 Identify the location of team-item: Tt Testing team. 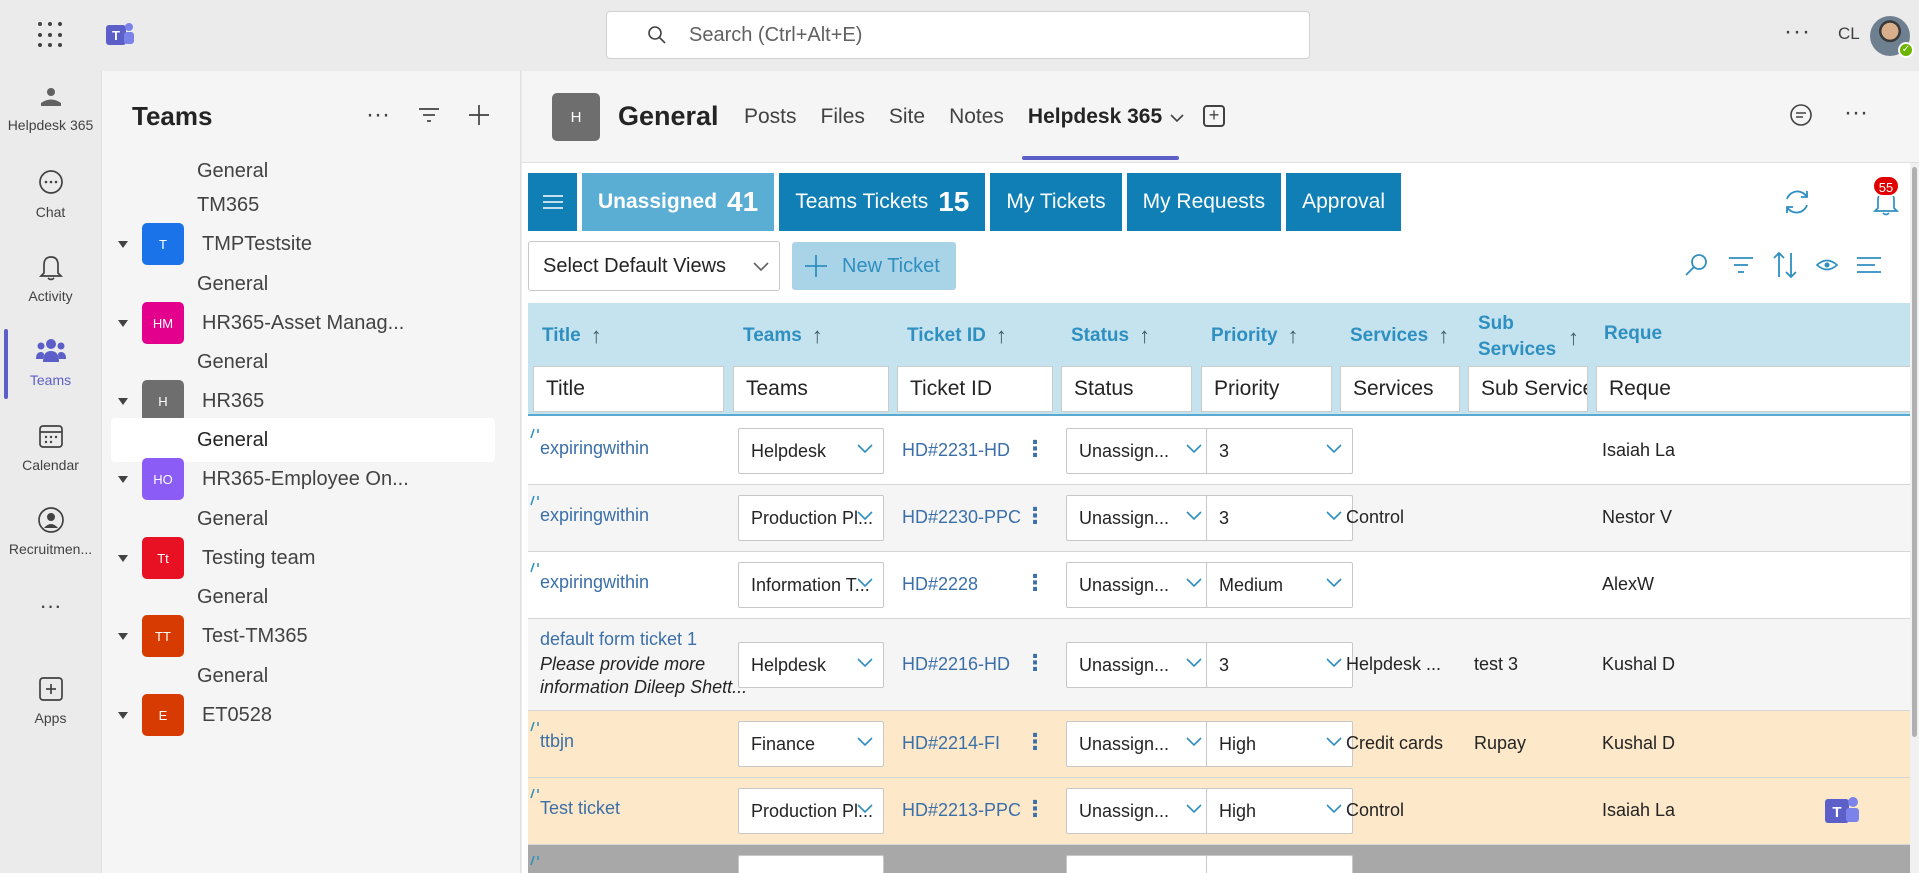
(311, 558).